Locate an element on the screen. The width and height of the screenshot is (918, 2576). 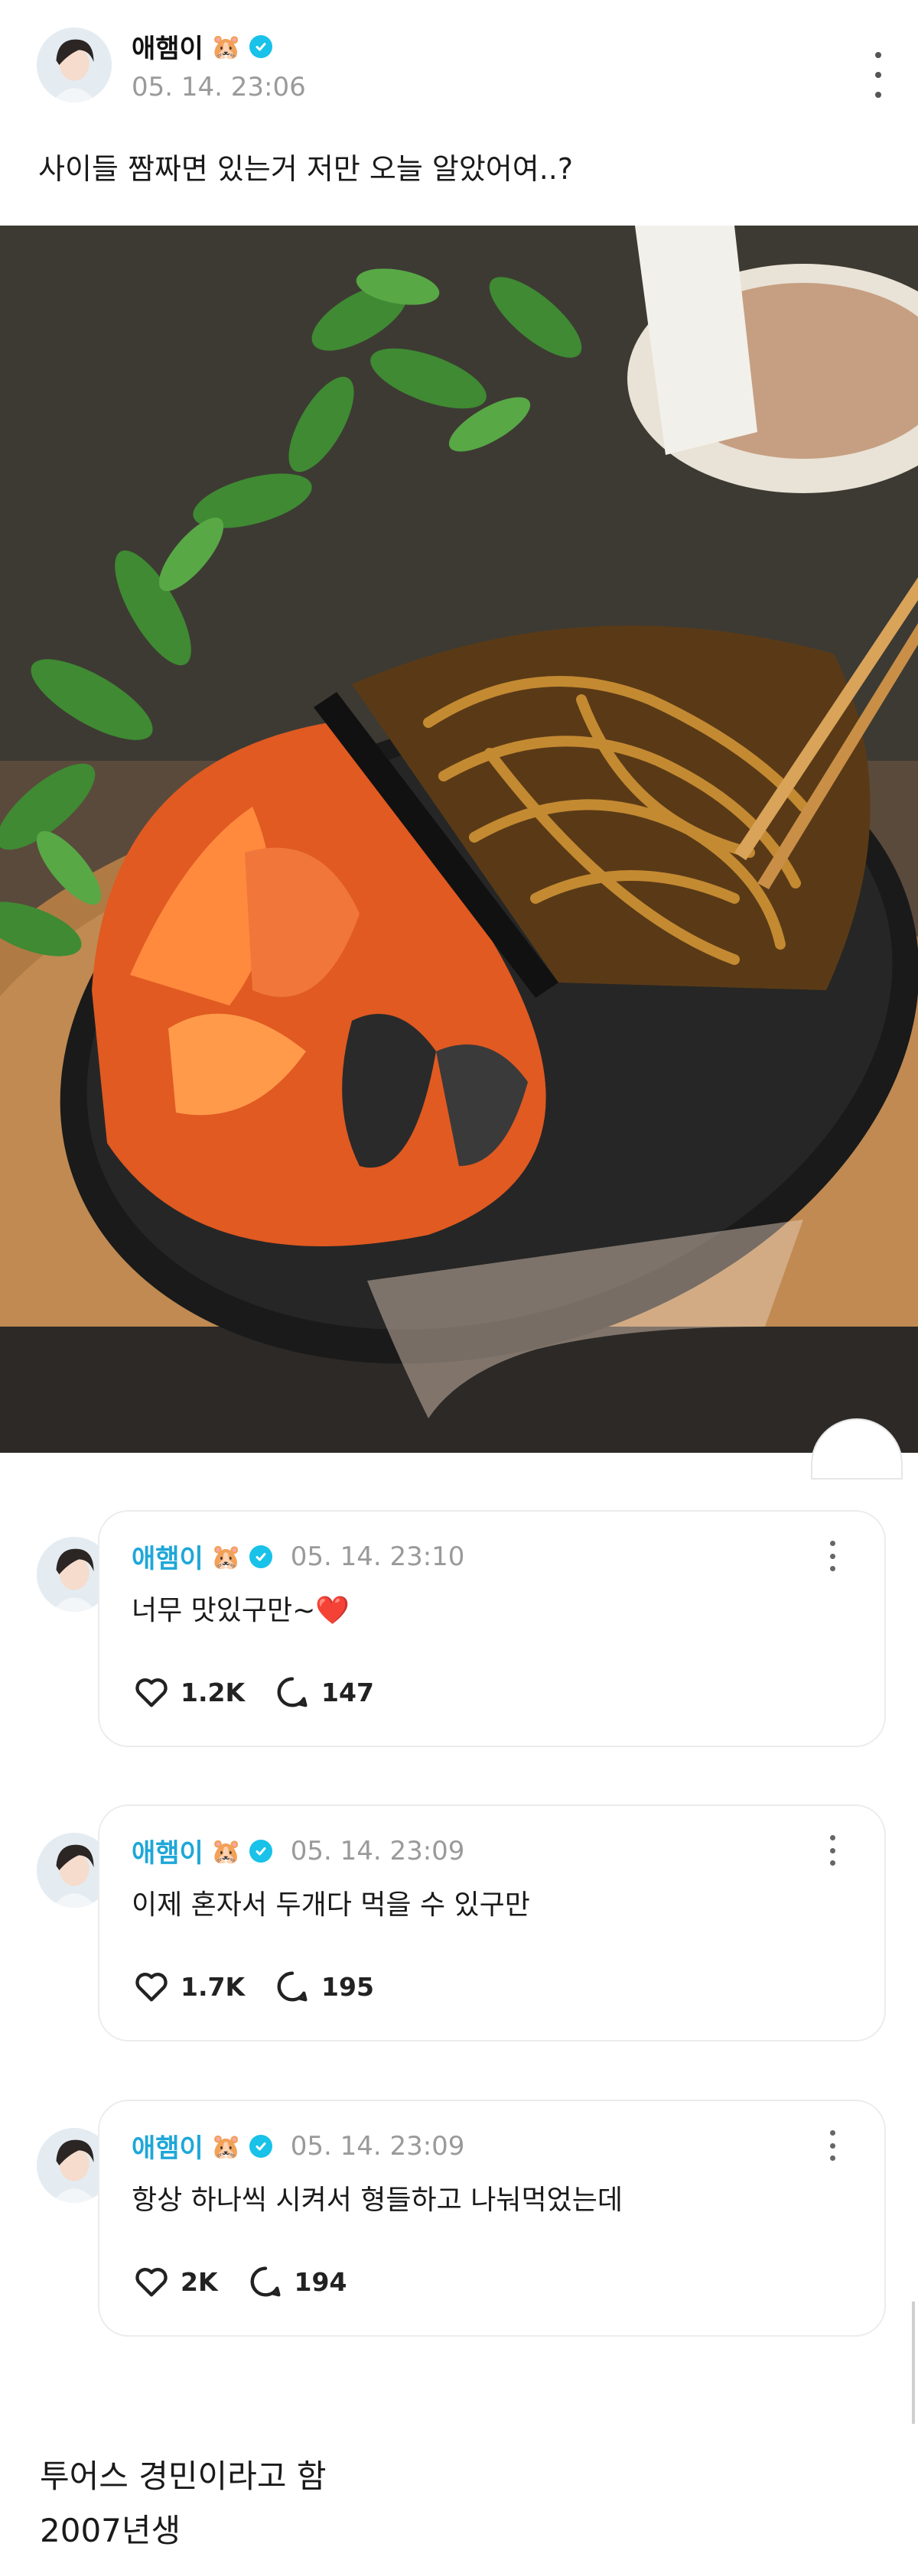
like-button: 2K is located at coordinates (175, 2282).